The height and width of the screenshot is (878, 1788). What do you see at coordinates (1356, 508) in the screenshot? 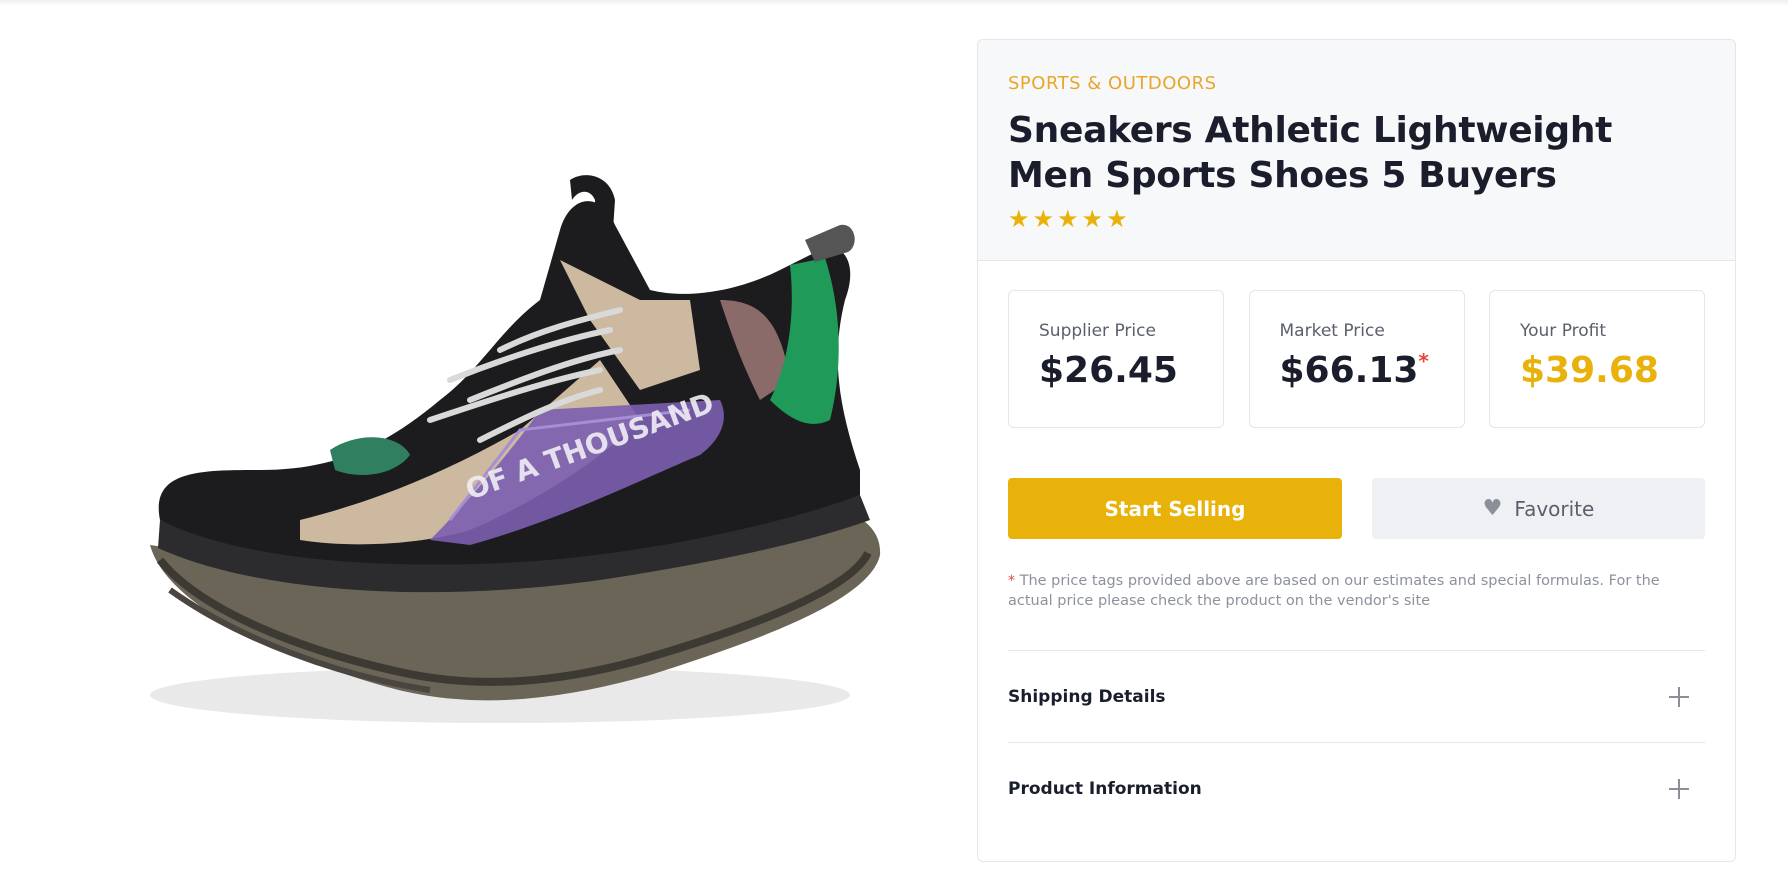
I see `action-buttons: Start Selling ♥ Favorite` at bounding box center [1356, 508].